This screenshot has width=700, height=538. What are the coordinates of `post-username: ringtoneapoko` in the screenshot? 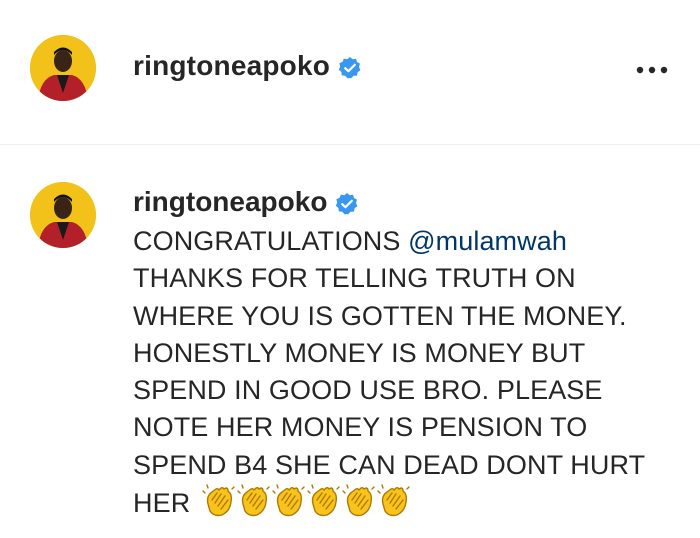 It's located at (247, 66).